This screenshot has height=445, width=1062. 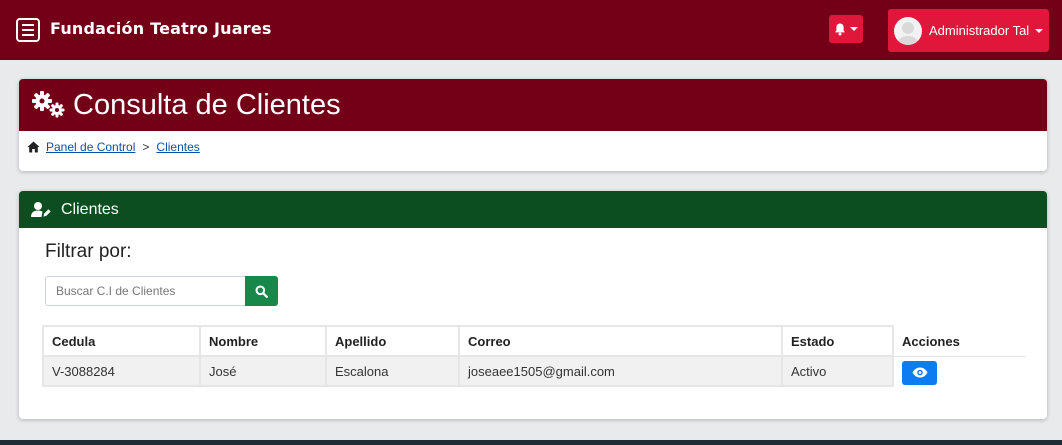 I want to click on cell-nombre: José, so click(x=263, y=371).